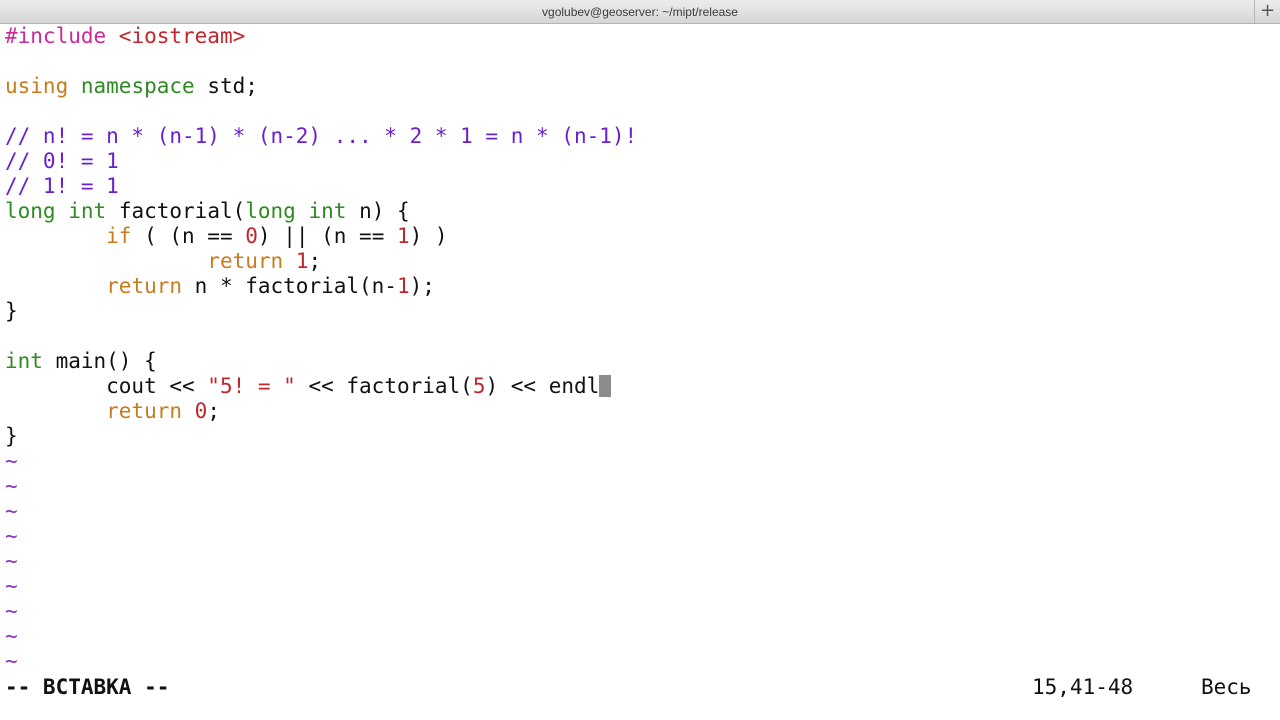 Image resolution: width=1280 pixels, height=720 pixels. Describe the element at coordinates (642, 236) in the screenshot. I see `code-line: if ( (n == 0) || (n == 1) )` at that location.